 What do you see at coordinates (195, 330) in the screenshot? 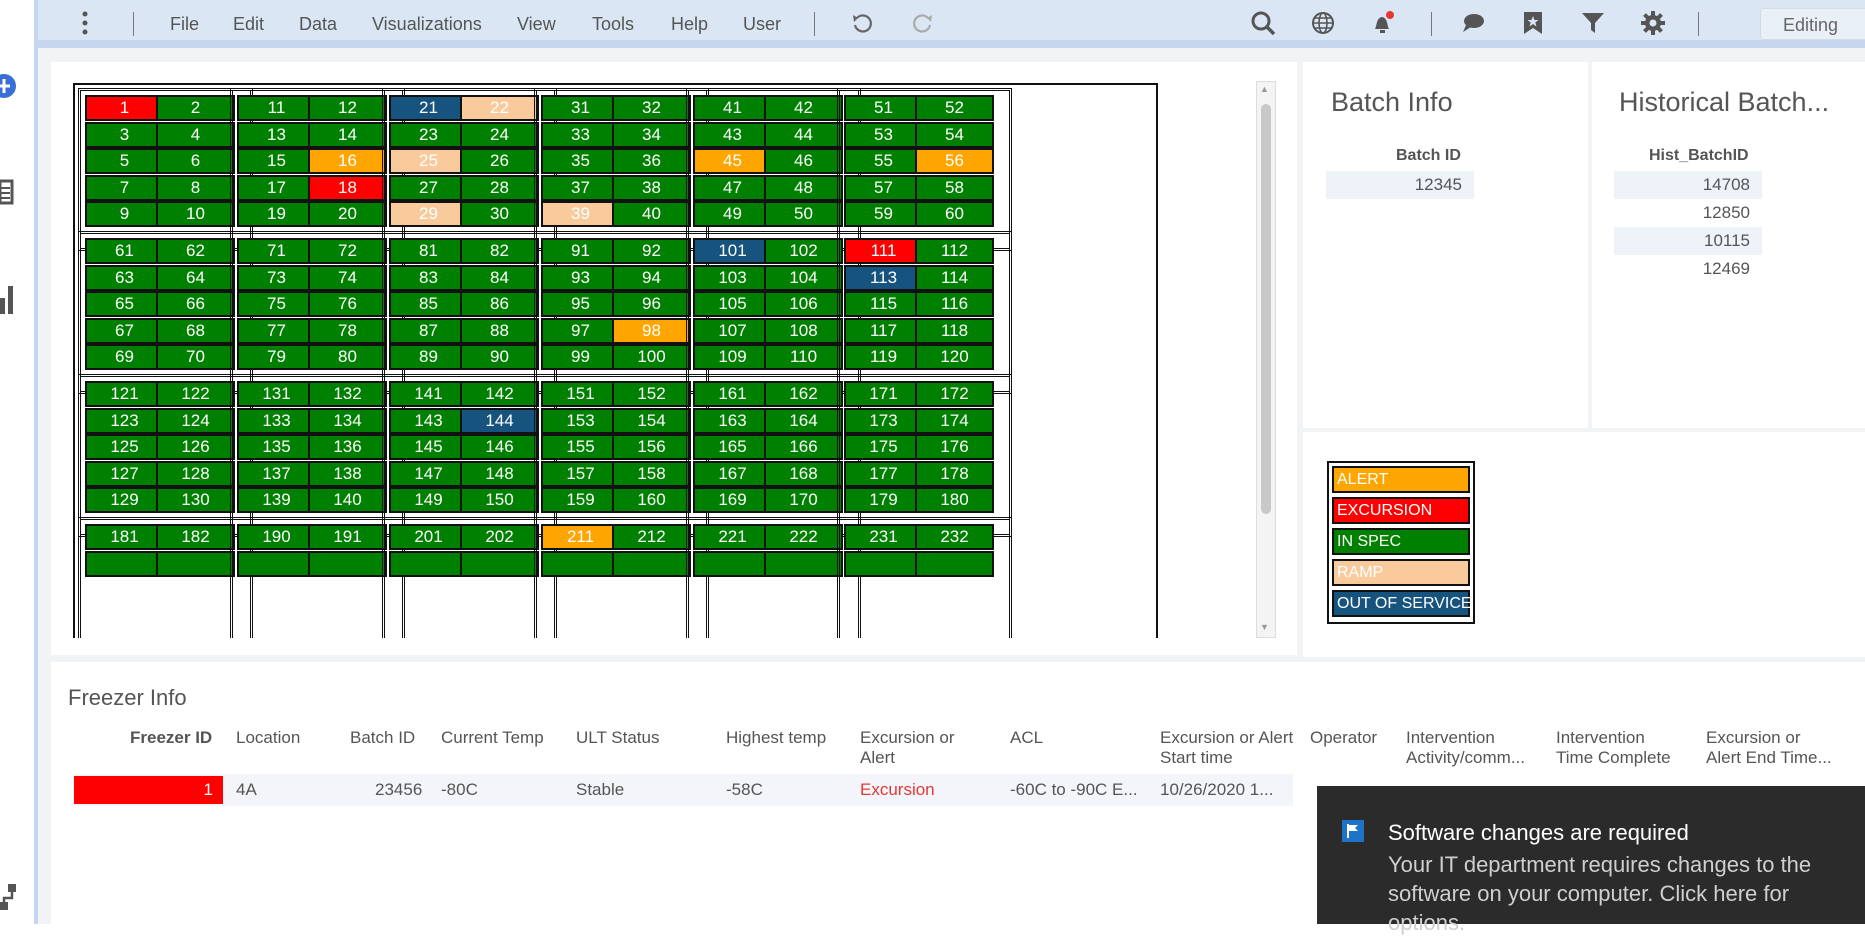
I see `freezer-cell: 68` at bounding box center [195, 330].